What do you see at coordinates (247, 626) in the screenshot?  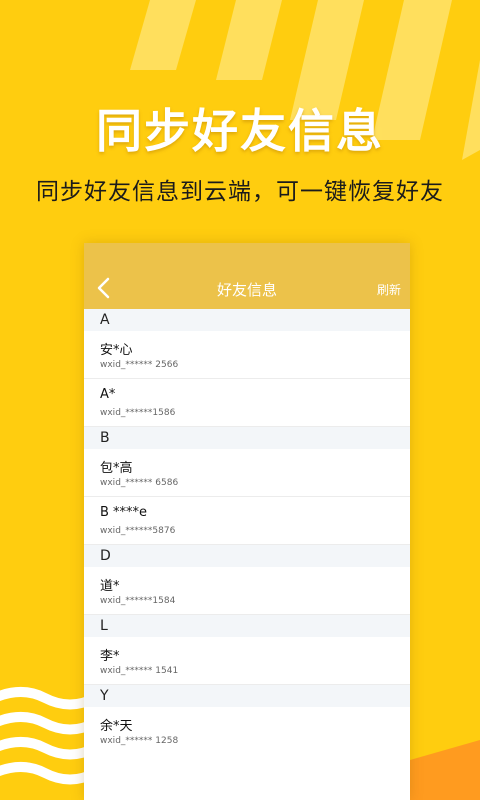 I see `section-header: L` at bounding box center [247, 626].